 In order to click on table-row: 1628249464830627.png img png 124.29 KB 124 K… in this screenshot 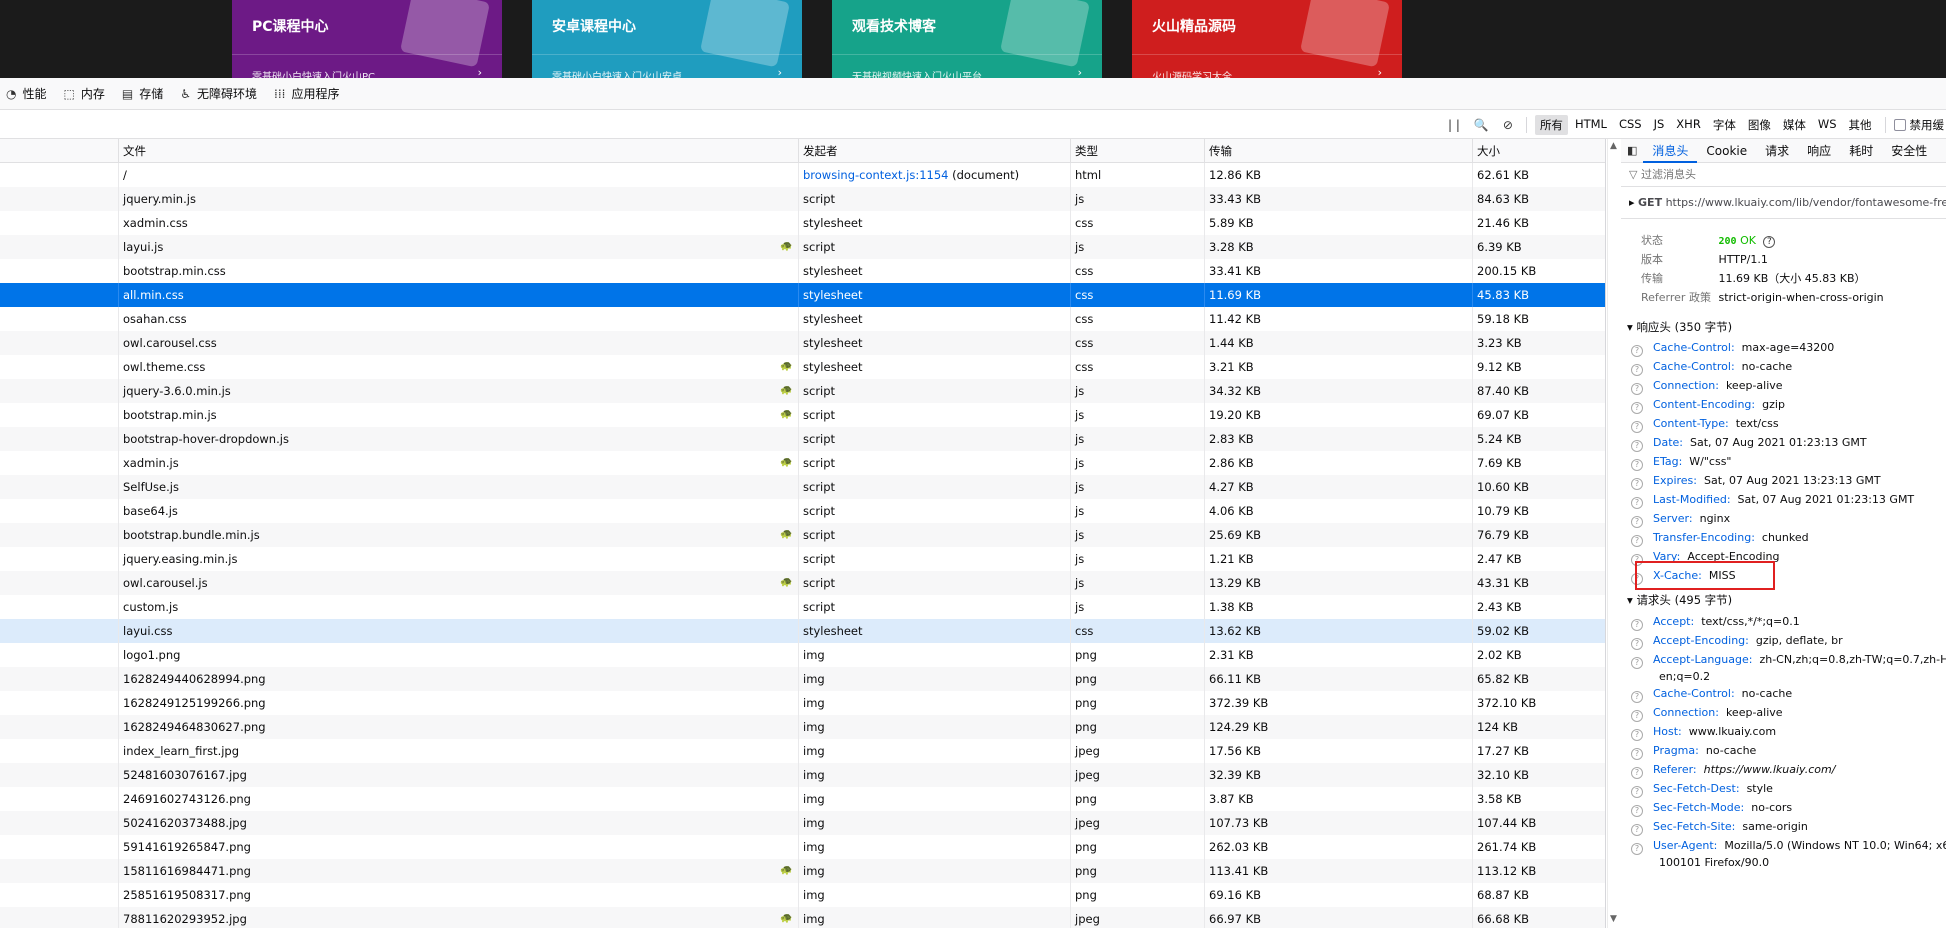, I will do `click(802, 727)`.